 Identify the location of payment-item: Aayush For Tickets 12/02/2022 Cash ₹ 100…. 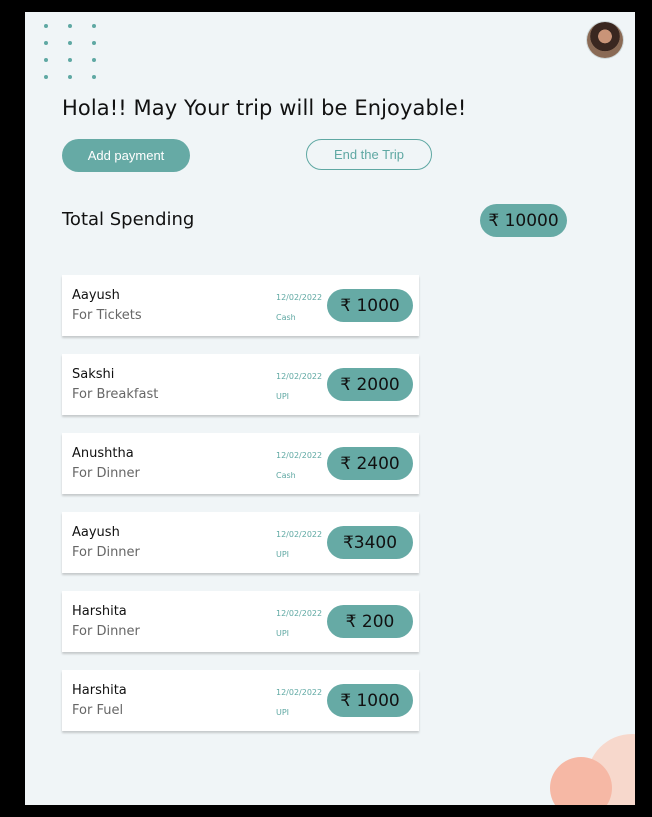
(240, 305).